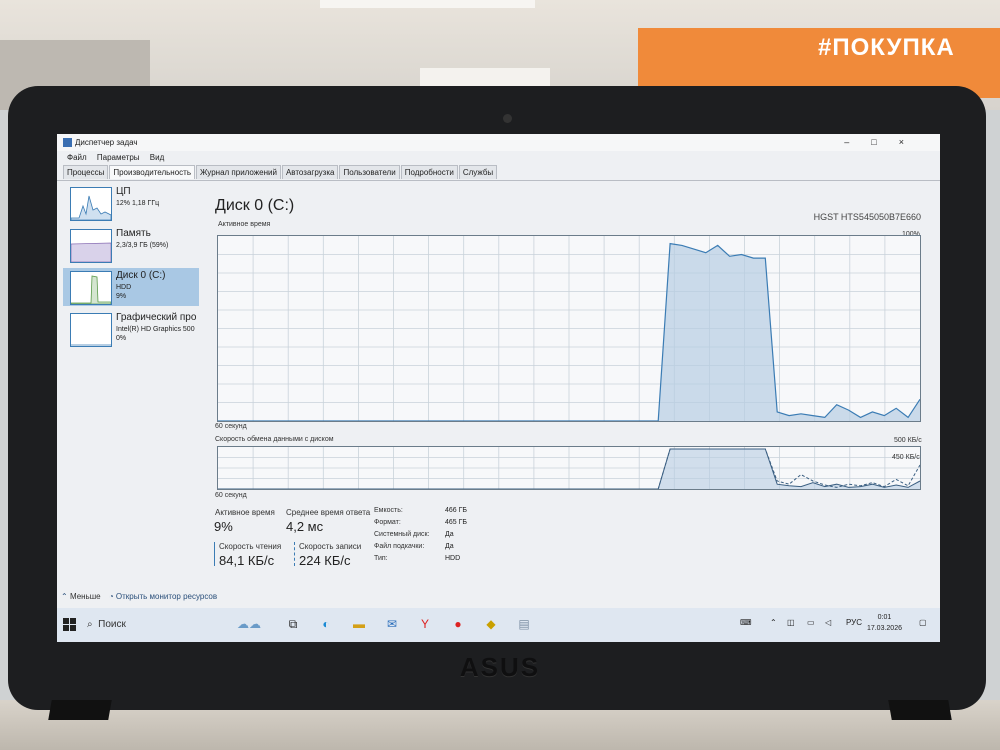 This screenshot has width=1000, height=750. What do you see at coordinates (91, 246) in the screenshot?
I see `memory-thumbnail` at bounding box center [91, 246].